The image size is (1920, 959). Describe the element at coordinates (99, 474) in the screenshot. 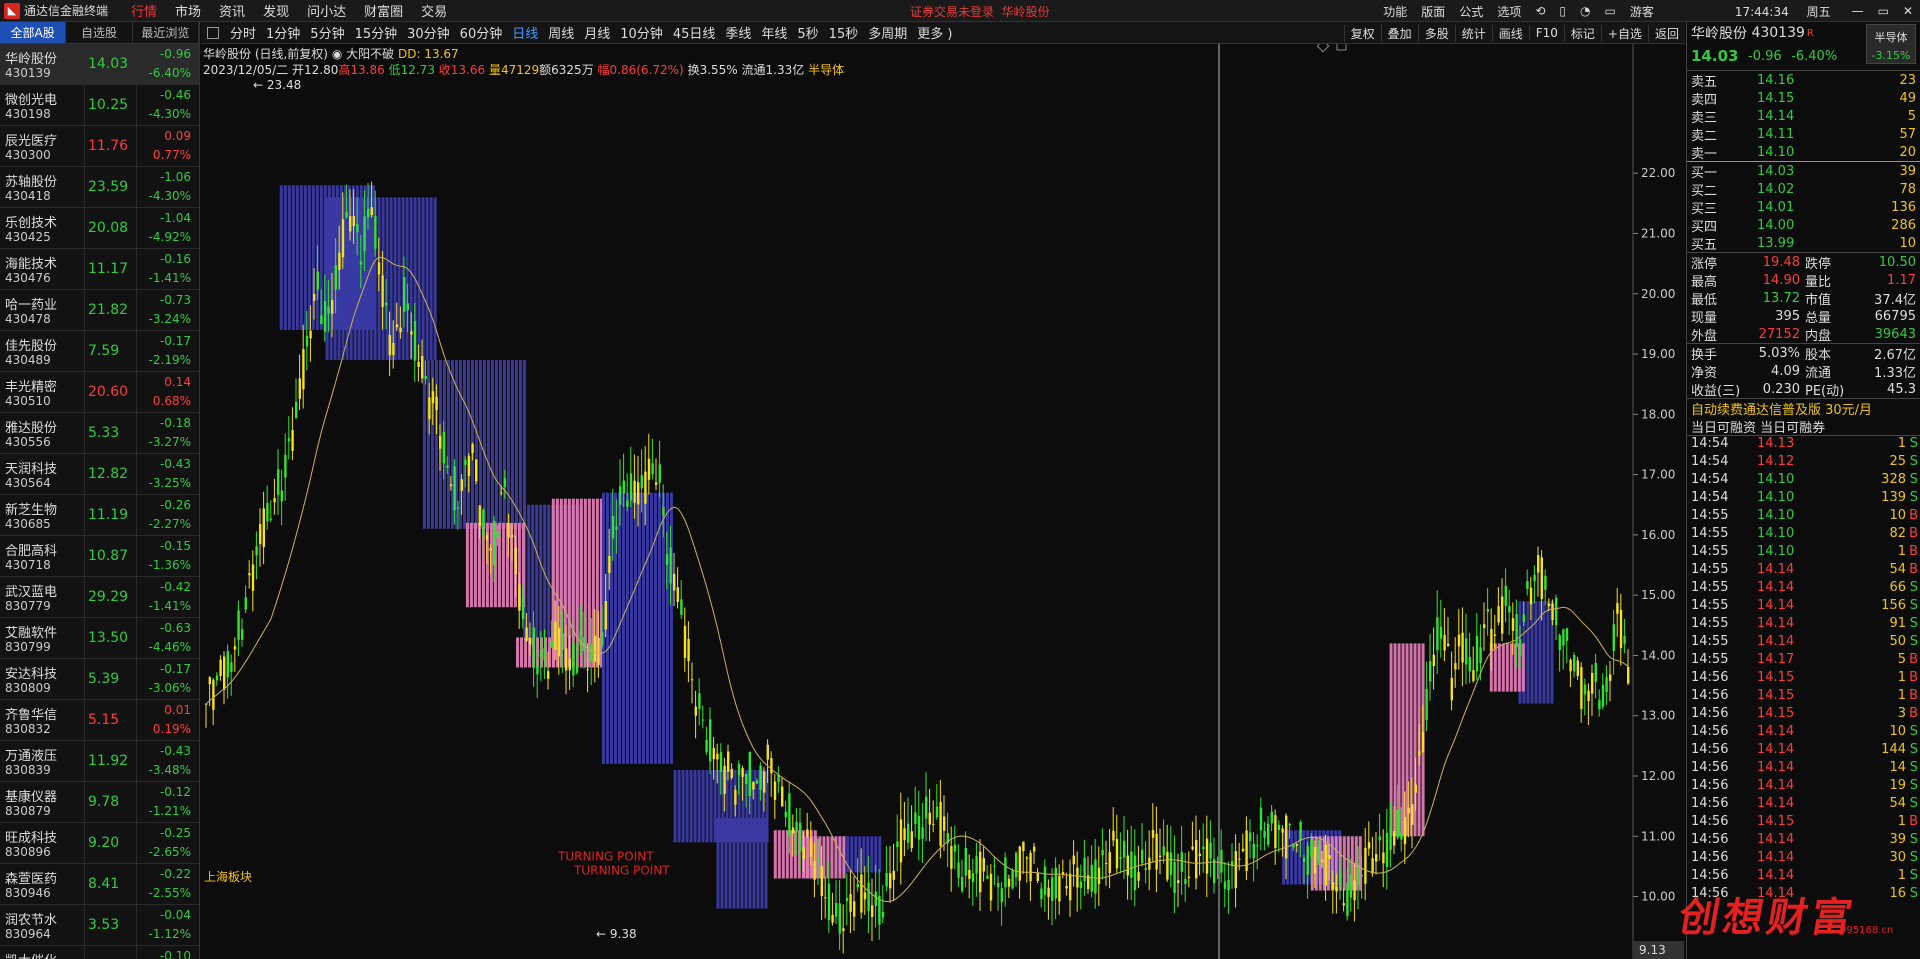

I see `stock-row: 天润科技 430564 12.82 -0.43 -3.25%` at that location.